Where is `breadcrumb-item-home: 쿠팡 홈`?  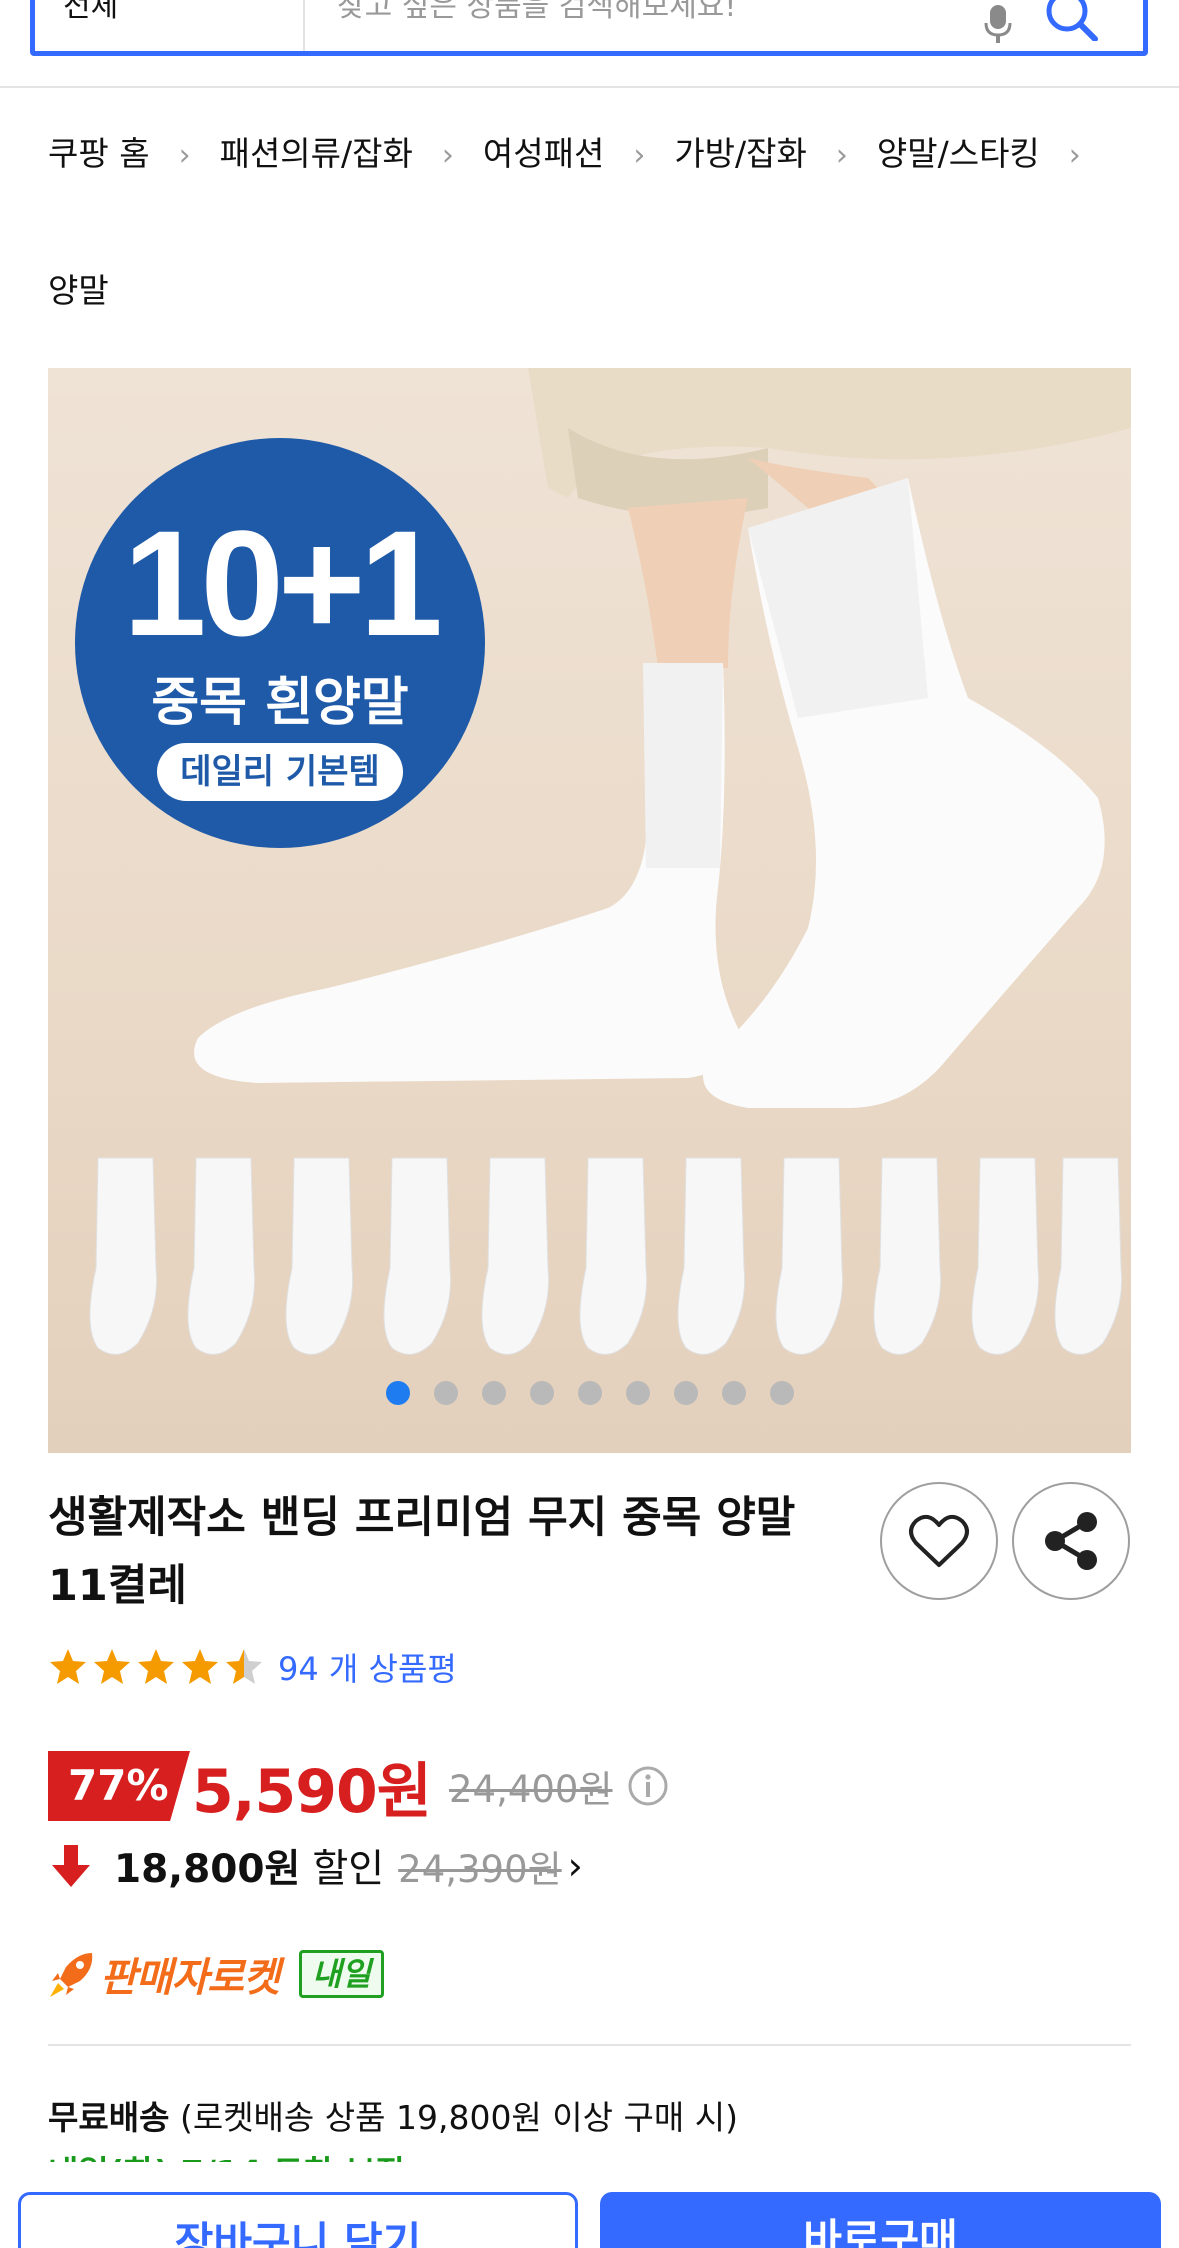
breadcrumb-item-home: 쿠팡 홈 is located at coordinates (99, 154).